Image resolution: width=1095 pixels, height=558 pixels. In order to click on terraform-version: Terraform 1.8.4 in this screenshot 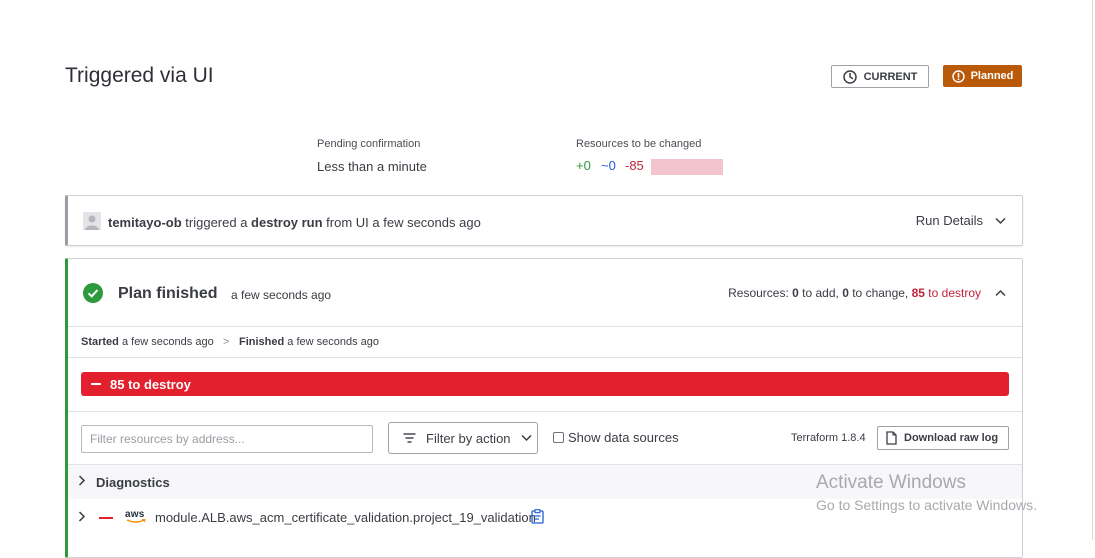, I will do `click(828, 438)`.